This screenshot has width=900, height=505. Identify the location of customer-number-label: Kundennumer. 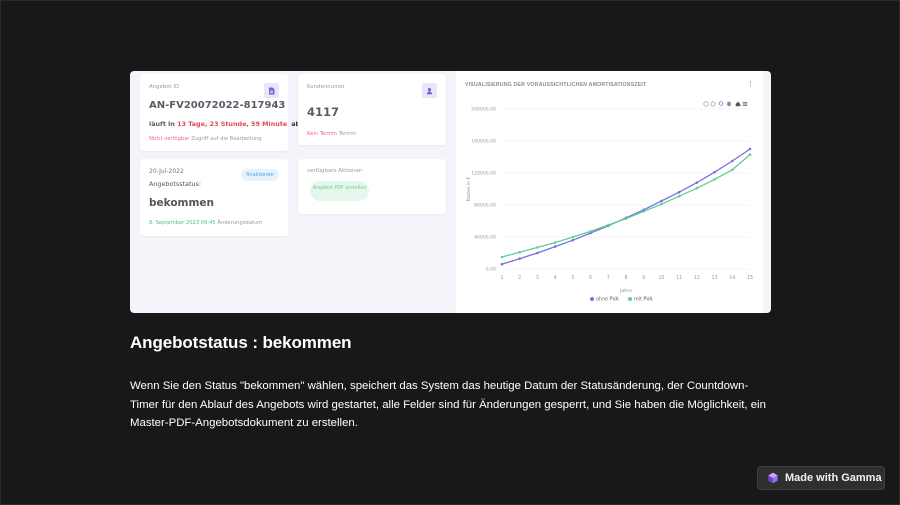
(326, 87).